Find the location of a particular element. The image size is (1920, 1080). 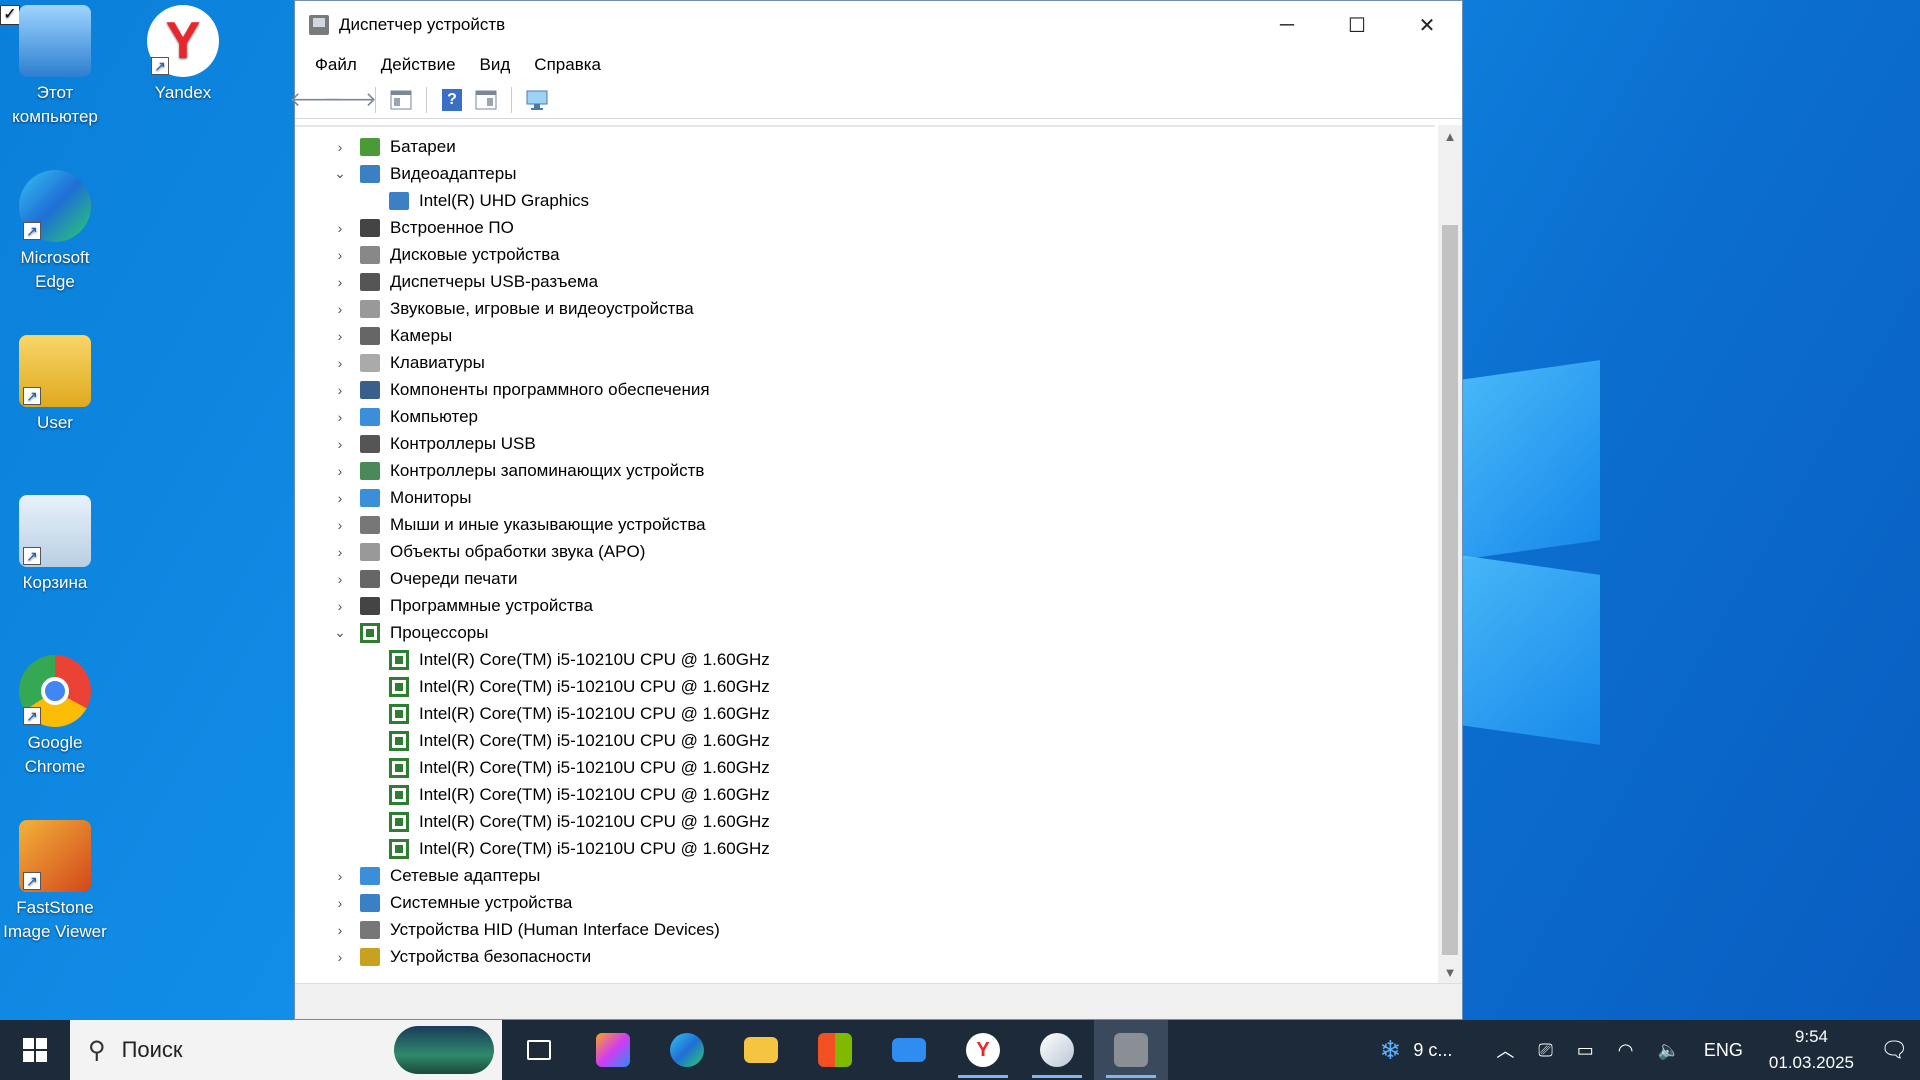

tree-category: › Системные устройства is located at coordinates (865, 902).